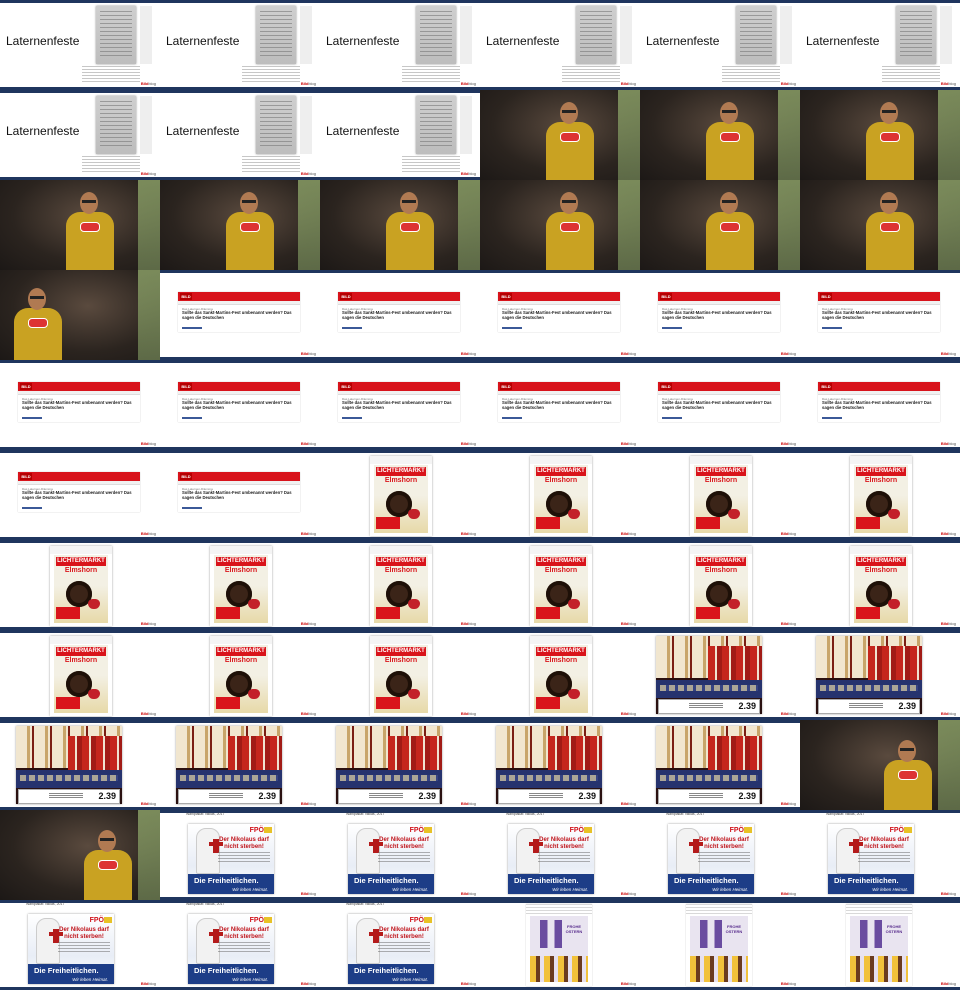 The width and height of the screenshot is (960, 990). What do you see at coordinates (81, 660) in the screenshot?
I see `poster-town: Elmshorn` at bounding box center [81, 660].